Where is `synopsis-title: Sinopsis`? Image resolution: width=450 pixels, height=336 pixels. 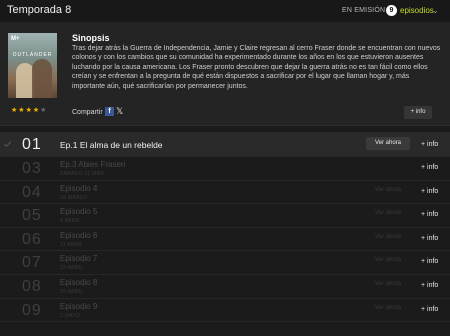
synopsis-title: Sinopsis is located at coordinates (91, 38).